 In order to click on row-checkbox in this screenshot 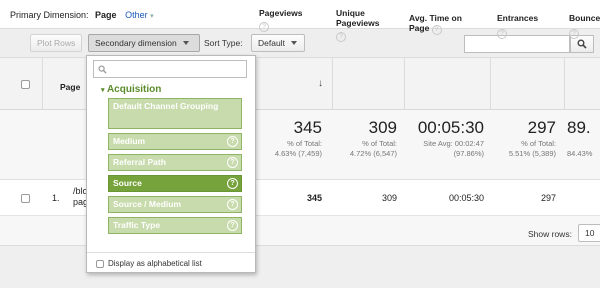, I will do `click(25, 198)`.